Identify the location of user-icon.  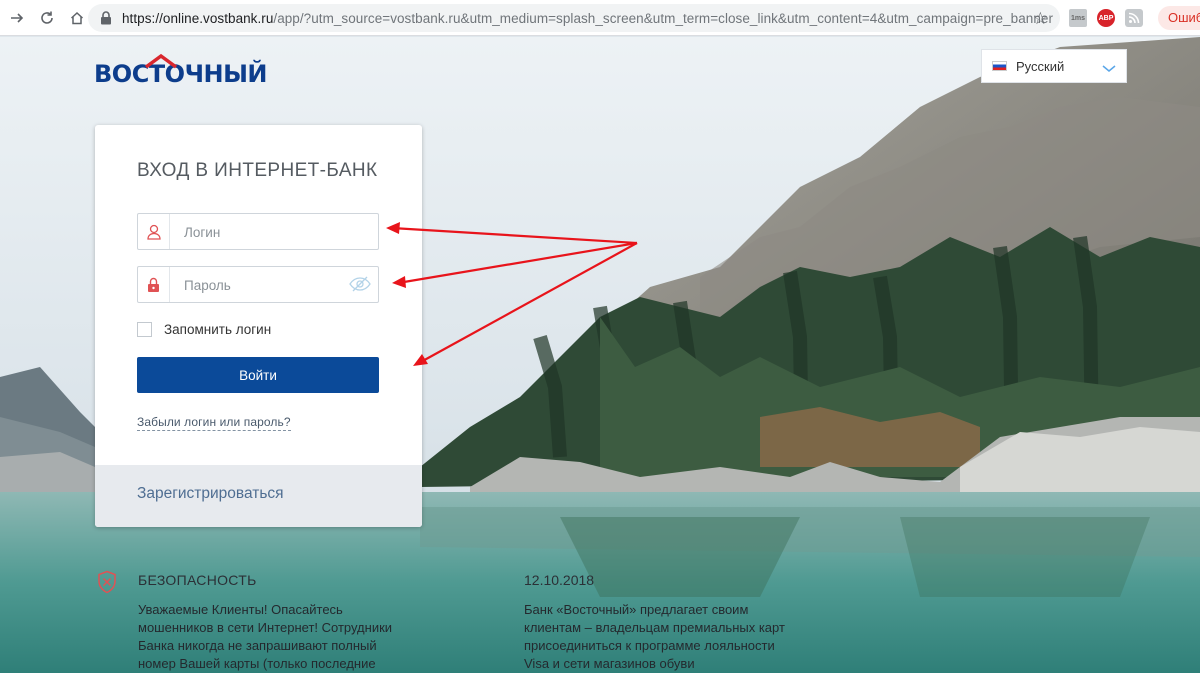
(154, 231).